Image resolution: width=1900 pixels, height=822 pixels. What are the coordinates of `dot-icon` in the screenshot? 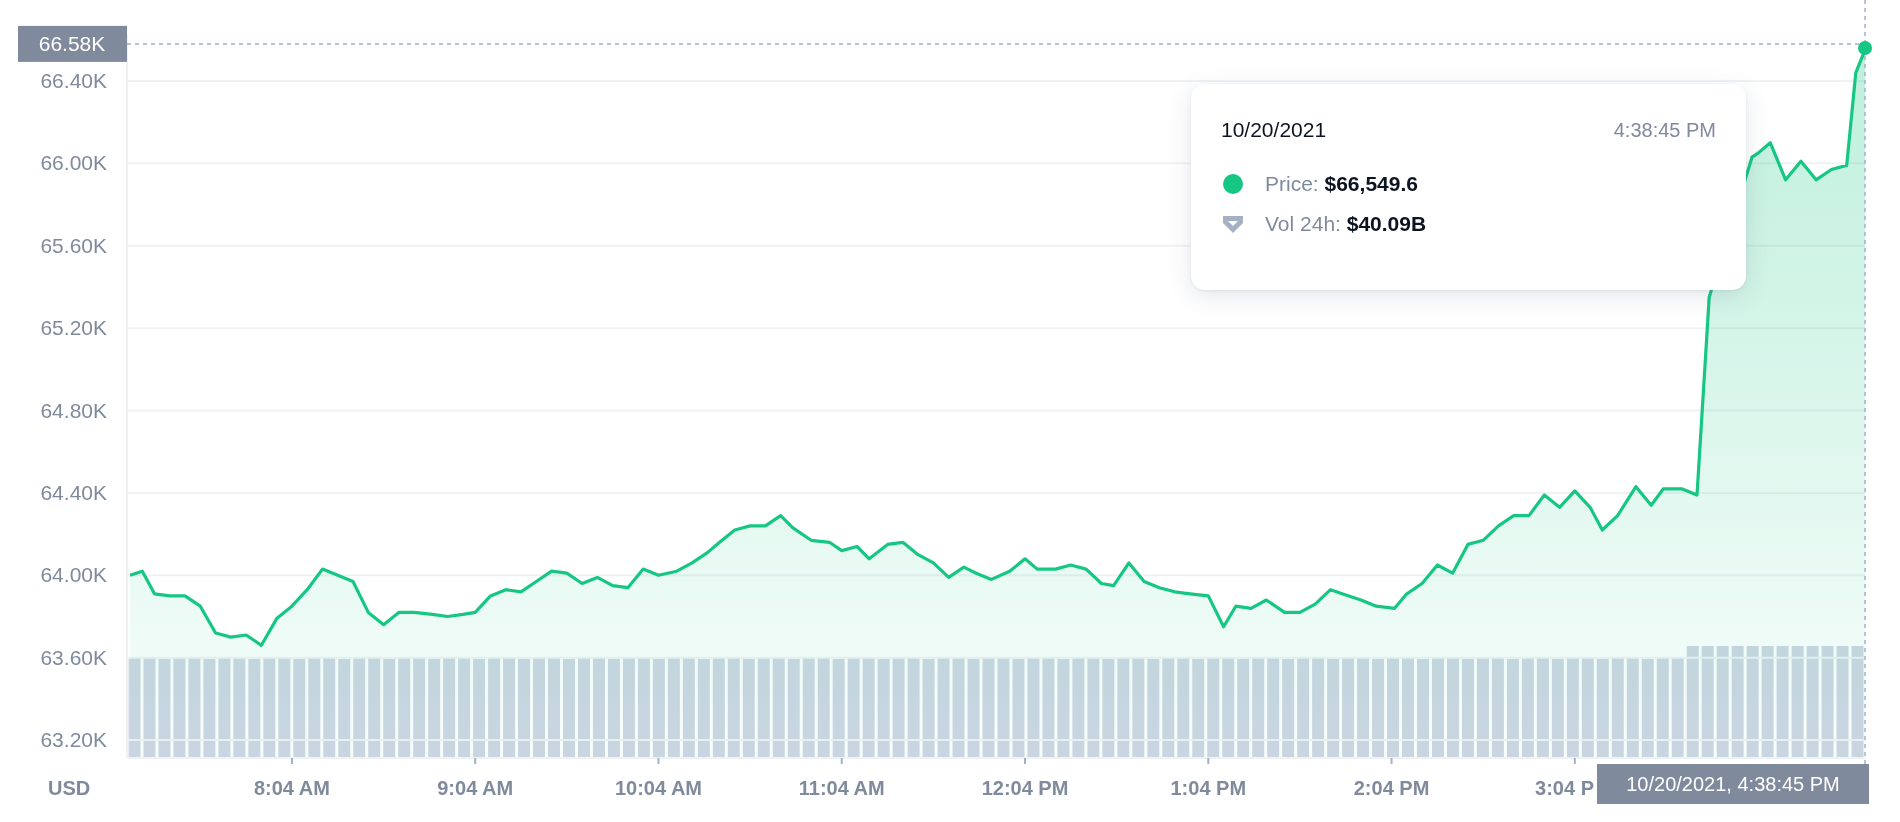 It's located at (1233, 184).